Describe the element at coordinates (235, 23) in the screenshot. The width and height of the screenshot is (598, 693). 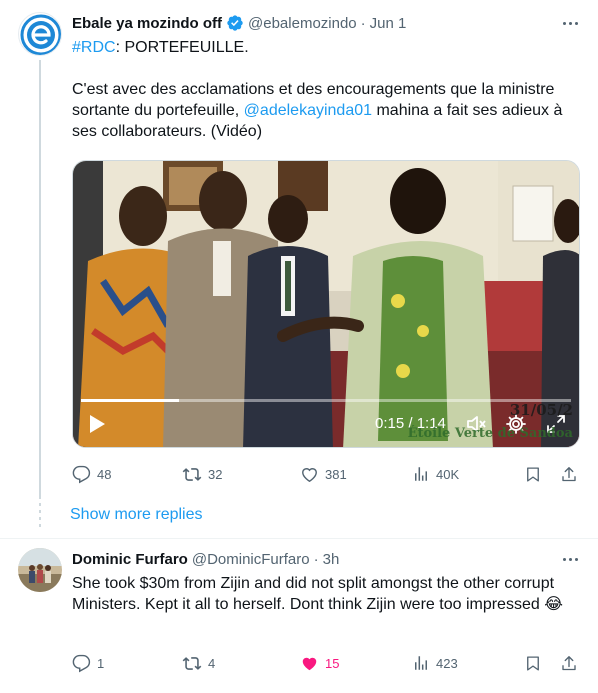
I see `verified-badge-icon` at that location.